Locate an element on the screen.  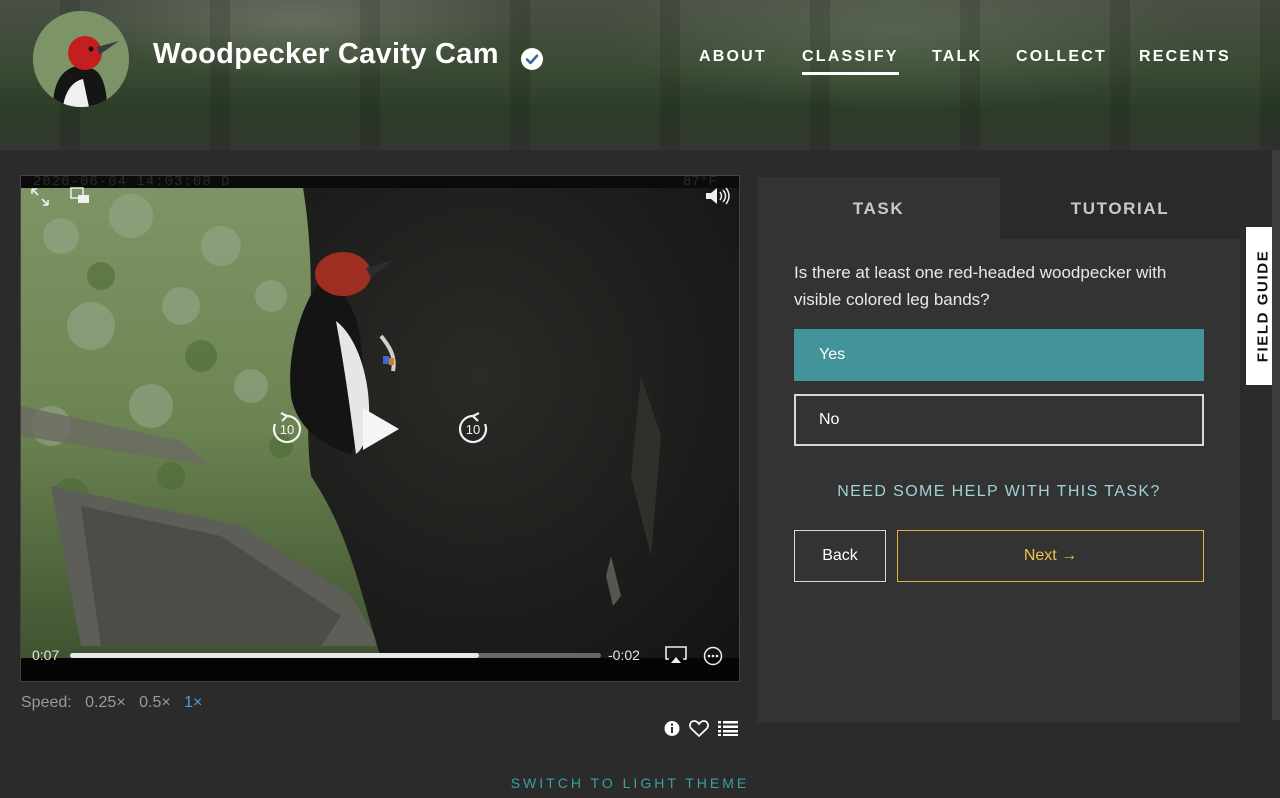
speed-label: Speed: is located at coordinates (46, 702).